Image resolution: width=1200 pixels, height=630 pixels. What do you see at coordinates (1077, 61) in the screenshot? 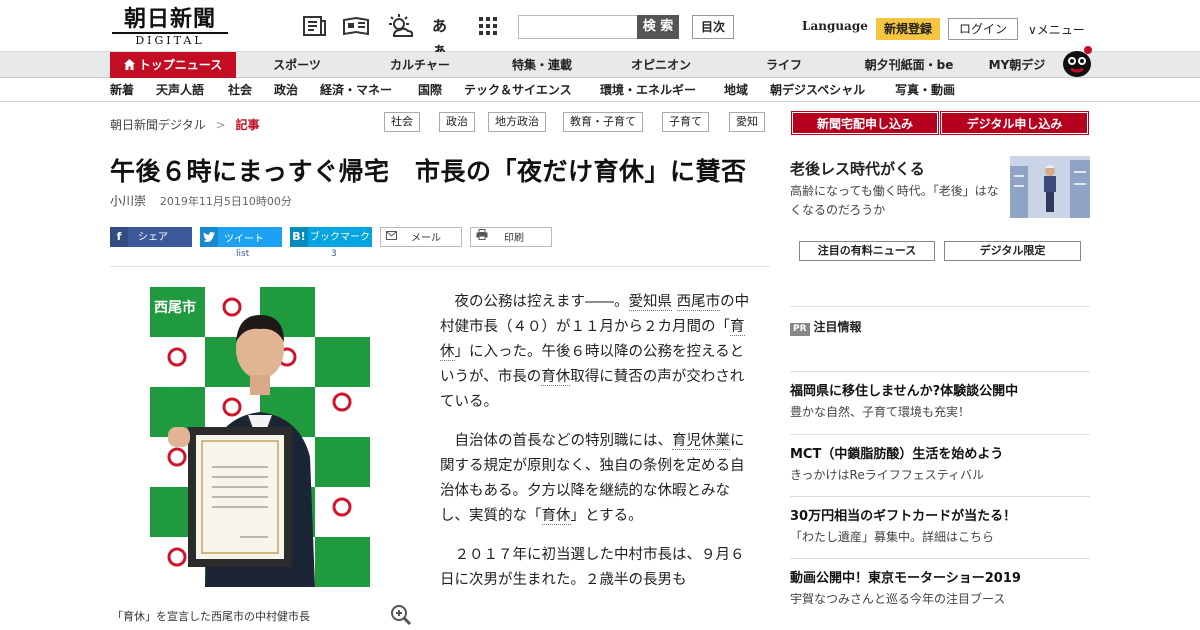
I see `mascot-icon` at bounding box center [1077, 61].